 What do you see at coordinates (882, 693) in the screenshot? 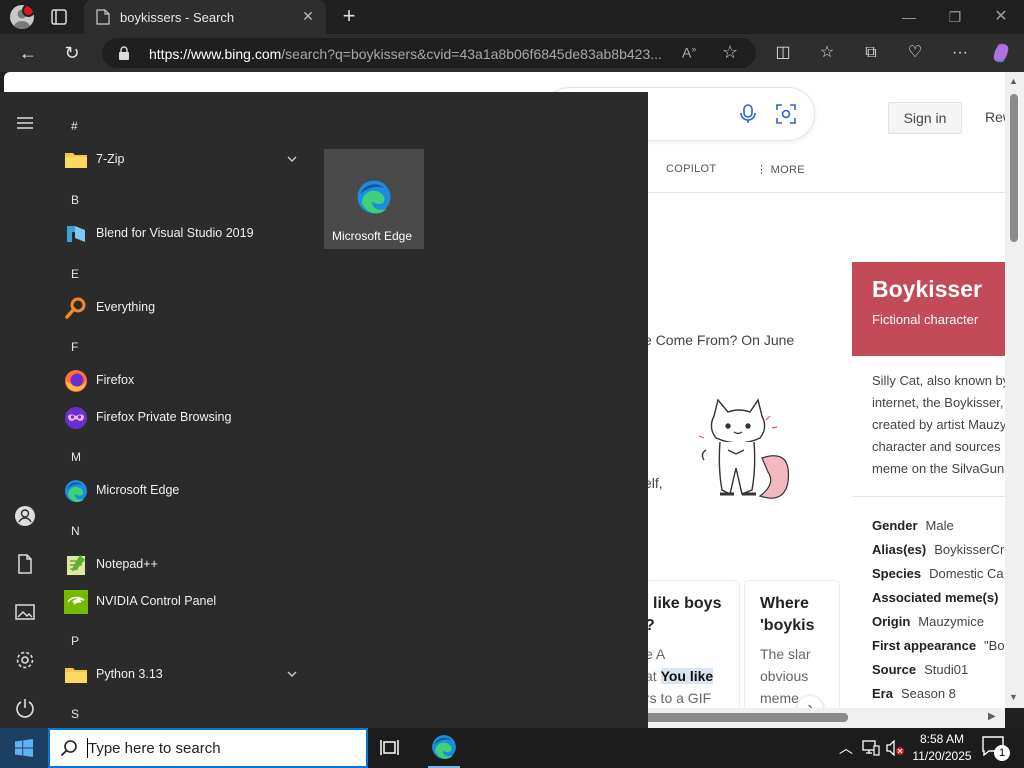
I see `fact-key: Era` at bounding box center [882, 693].